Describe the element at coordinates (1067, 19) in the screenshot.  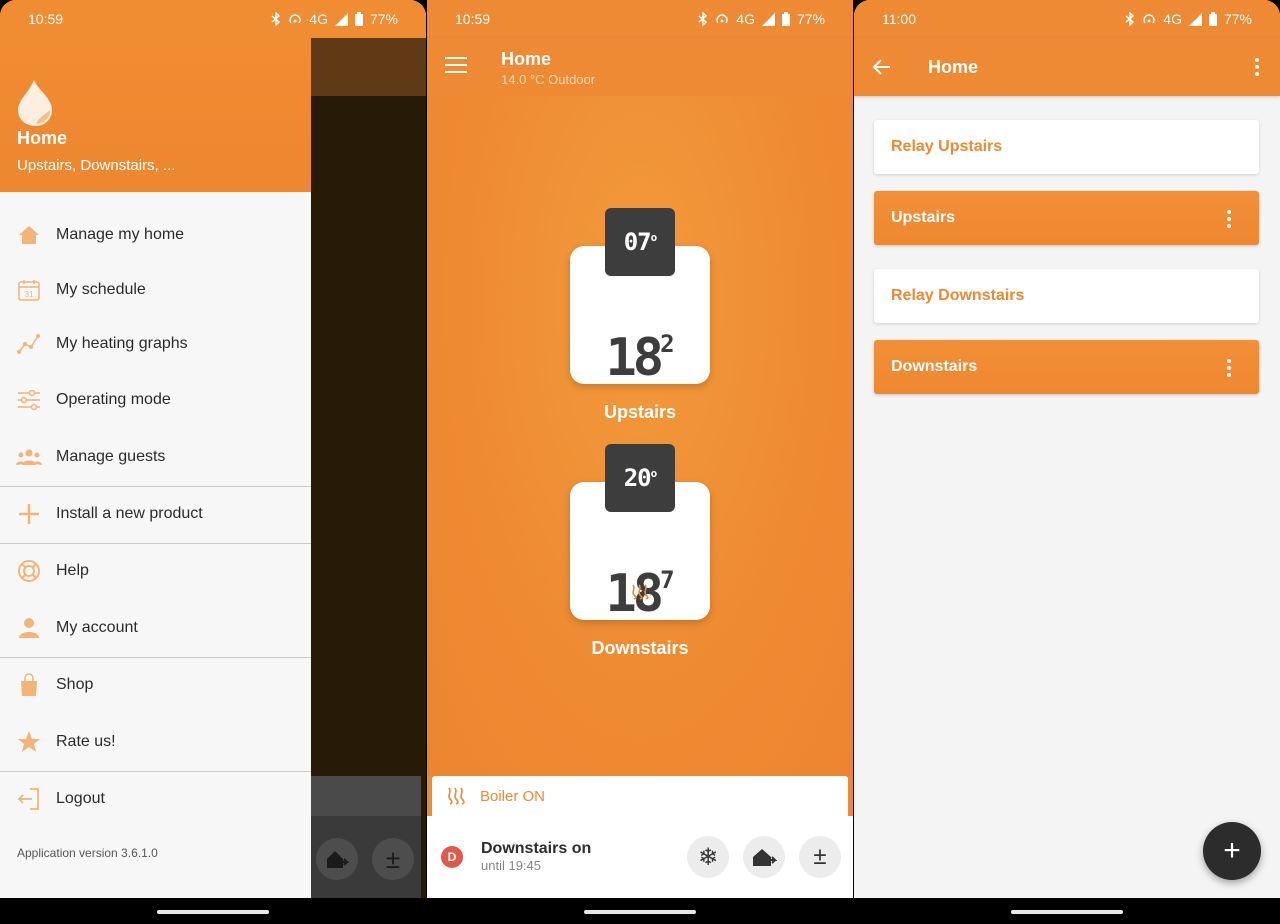
I see `status-bar: 11:00 4G 77%` at that location.